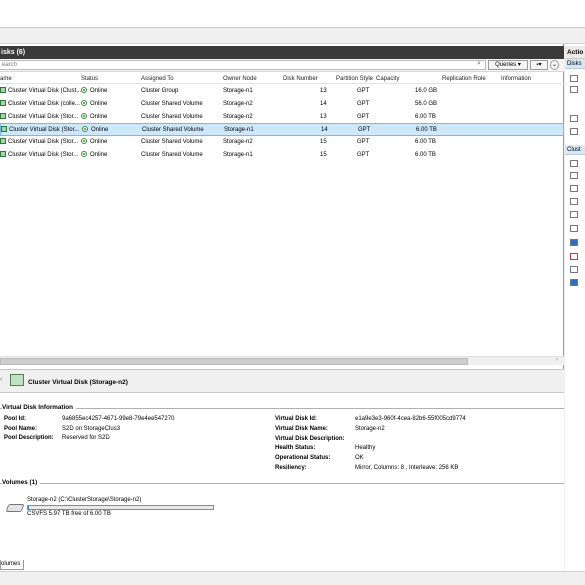  Describe the element at coordinates (234, 361) in the screenshot. I see `scroll-thumb` at that location.